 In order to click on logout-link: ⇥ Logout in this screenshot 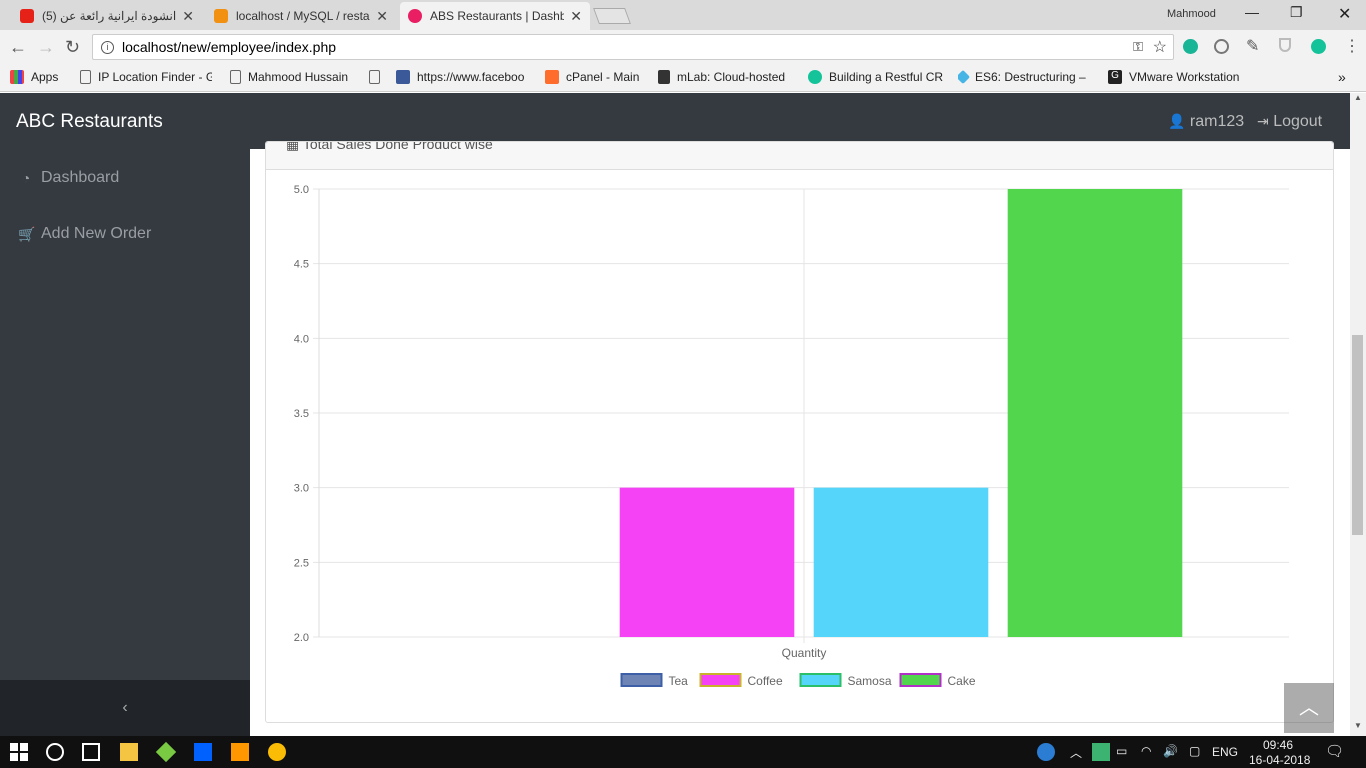, I will do `click(1289, 122)`.